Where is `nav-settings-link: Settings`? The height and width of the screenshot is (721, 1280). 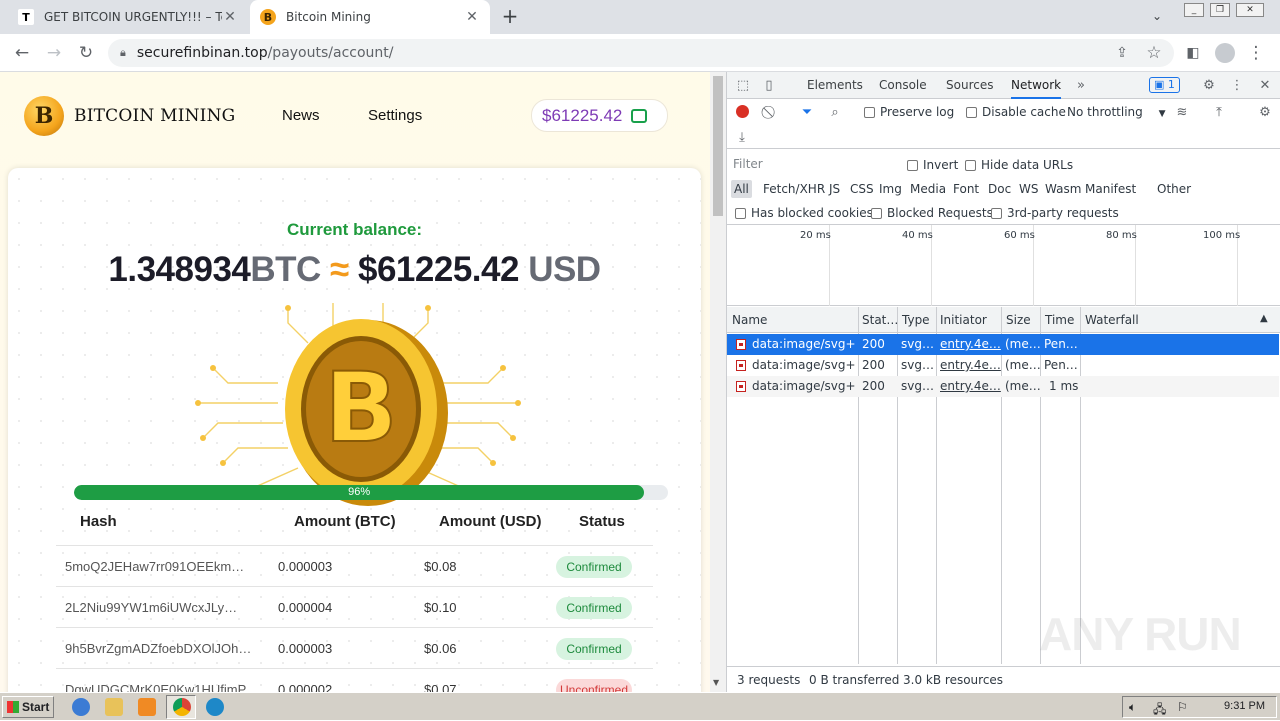 nav-settings-link: Settings is located at coordinates (395, 115).